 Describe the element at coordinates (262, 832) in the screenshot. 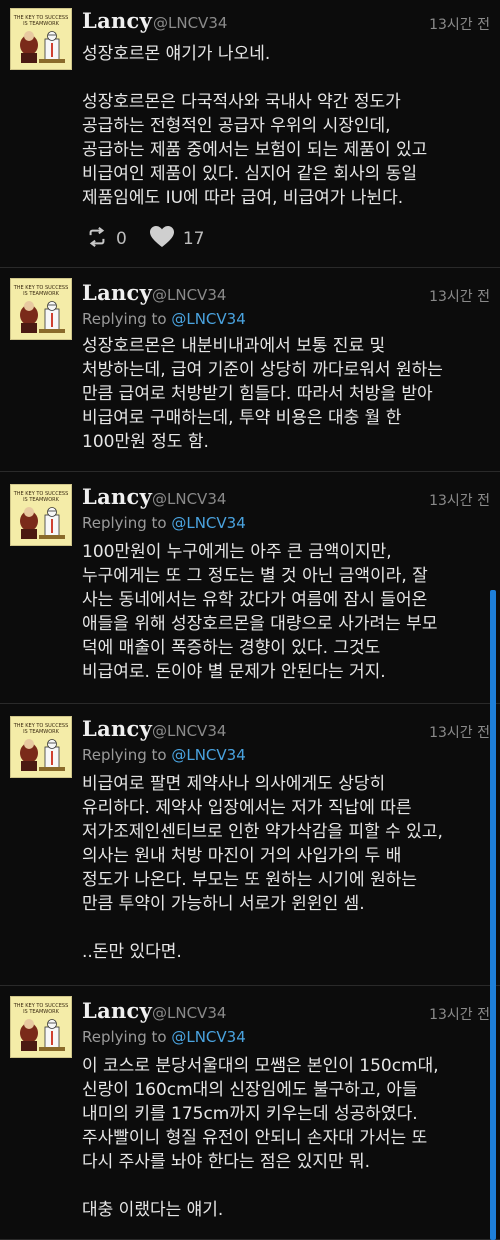

I see `tweet-text-line: 저가조제인센티브로 인한 약가삭감을 피할 수 있고,` at that location.